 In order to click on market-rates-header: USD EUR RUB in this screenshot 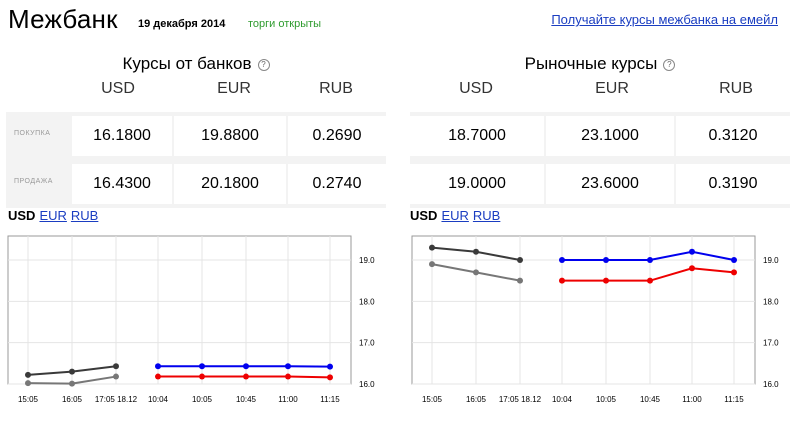, I will do `click(600, 94)`.